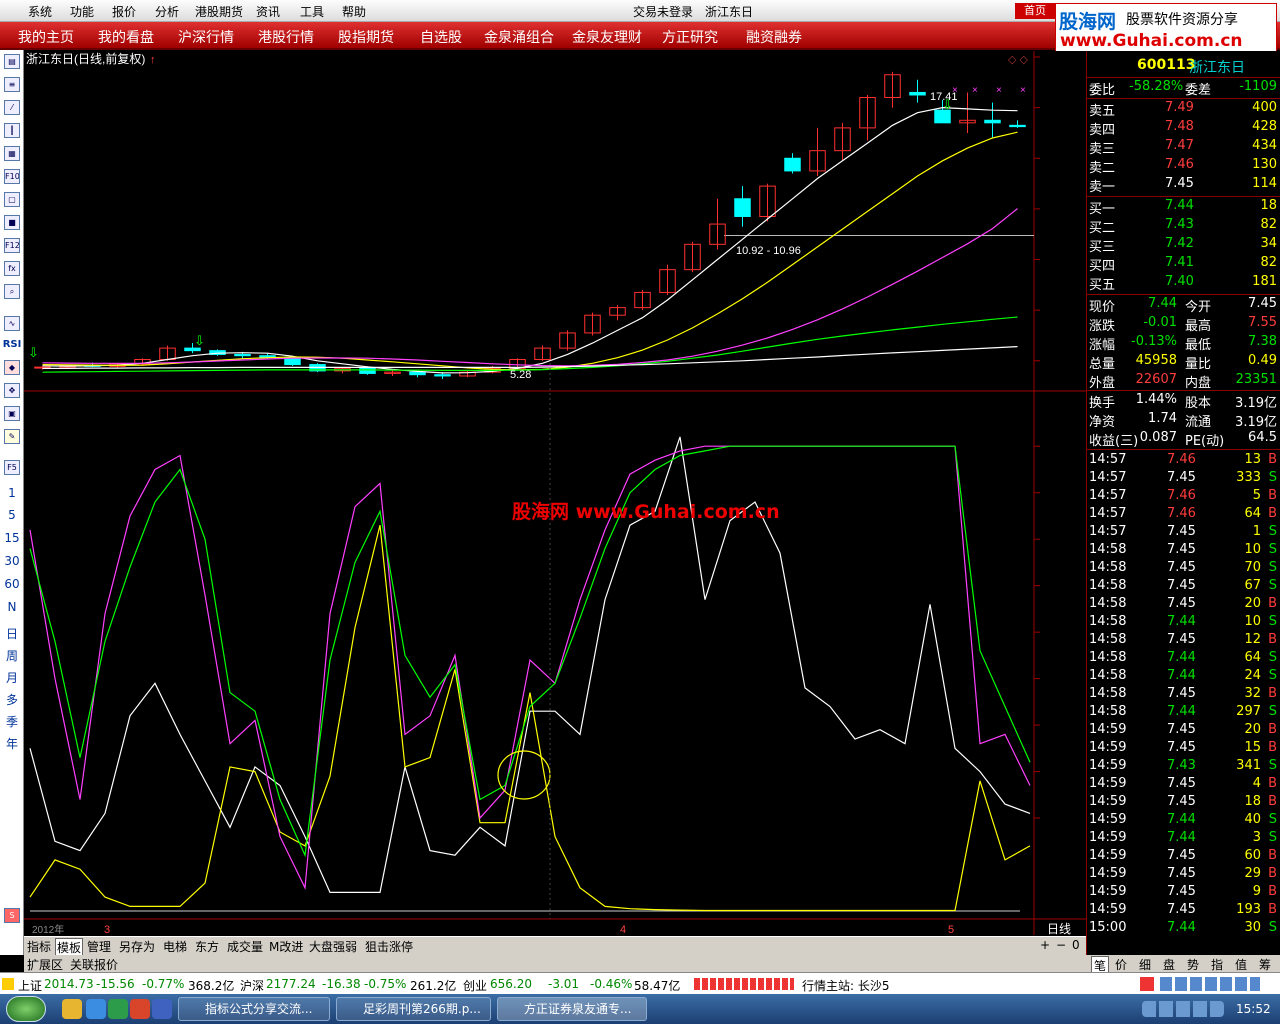 This screenshot has width=1280, height=1024. What do you see at coordinates (12, 743) in the screenshot?
I see `period-year: 年` at bounding box center [12, 743].